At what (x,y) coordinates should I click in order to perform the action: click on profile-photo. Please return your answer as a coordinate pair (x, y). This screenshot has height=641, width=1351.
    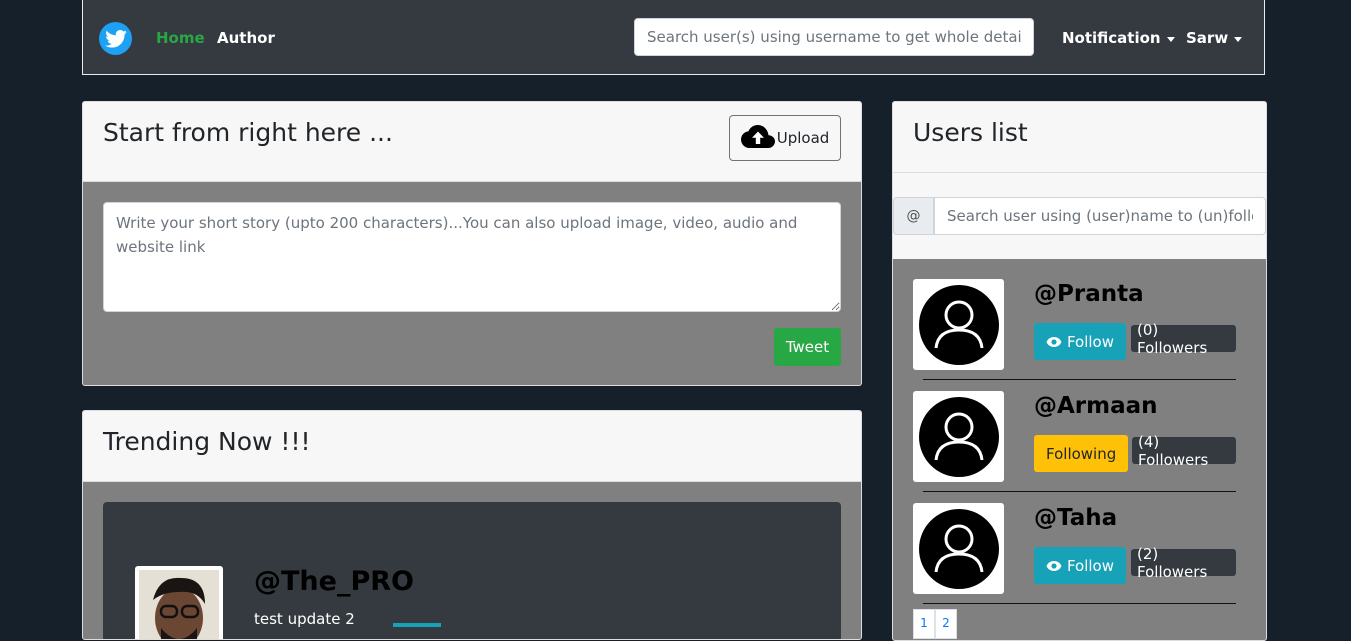
    Looking at the image, I should click on (179, 604).